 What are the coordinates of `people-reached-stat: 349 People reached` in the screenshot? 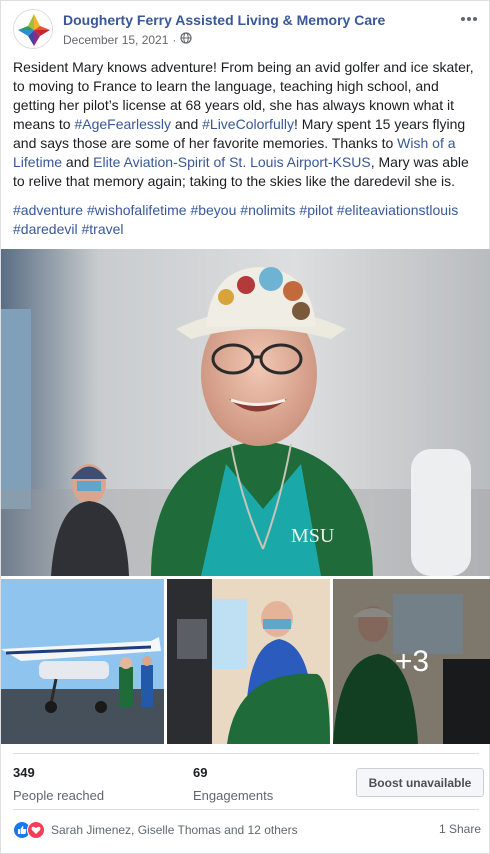 It's located at (58, 784).